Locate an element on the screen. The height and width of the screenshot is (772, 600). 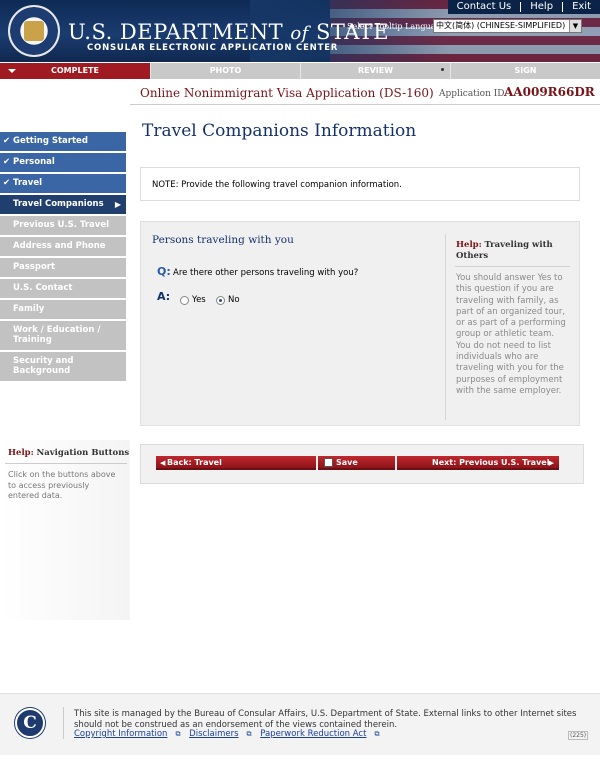
site-subtitle: CONSULAR ELECTRONIC APPLICATION CENTER is located at coordinates (213, 48).